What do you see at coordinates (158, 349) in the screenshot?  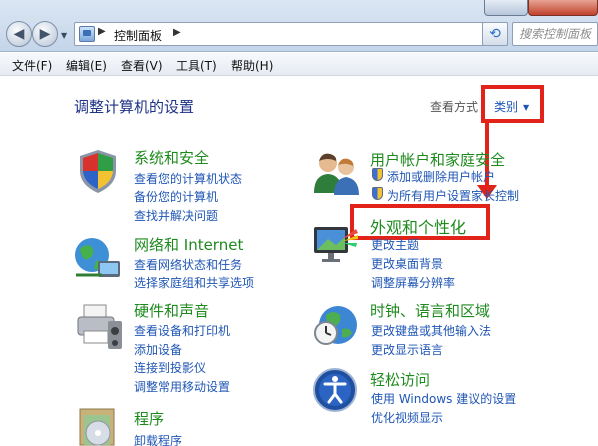 I see `link-add-device: 添加设备` at bounding box center [158, 349].